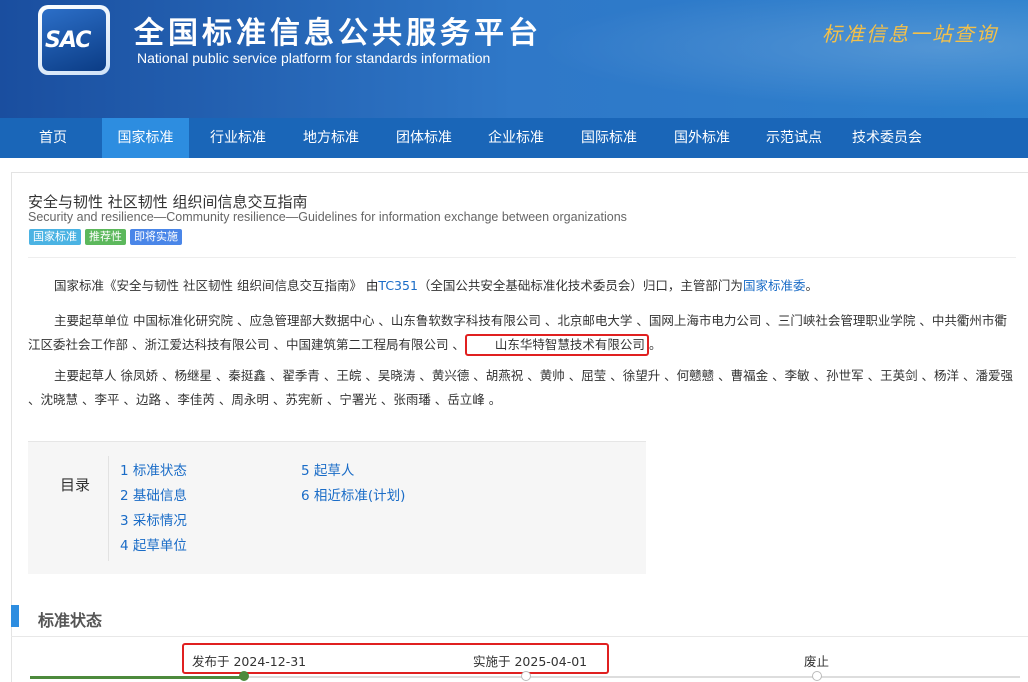 The width and height of the screenshot is (1028, 682). I want to click on toc-item-basic-info: 2 基础信息, so click(153, 494).